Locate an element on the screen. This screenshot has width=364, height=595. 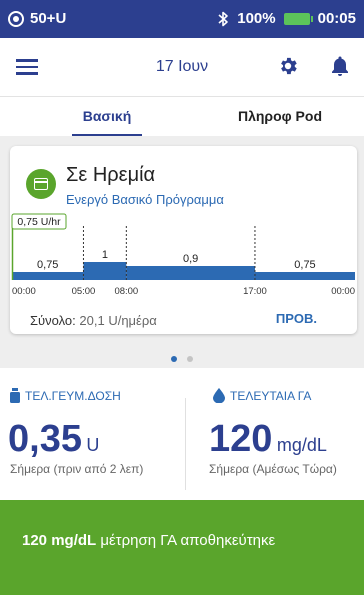
last-bolus-title: ΤΕΛ.ΓΕΥΜ.ΔΟΣΗ is located at coordinates (73, 395).